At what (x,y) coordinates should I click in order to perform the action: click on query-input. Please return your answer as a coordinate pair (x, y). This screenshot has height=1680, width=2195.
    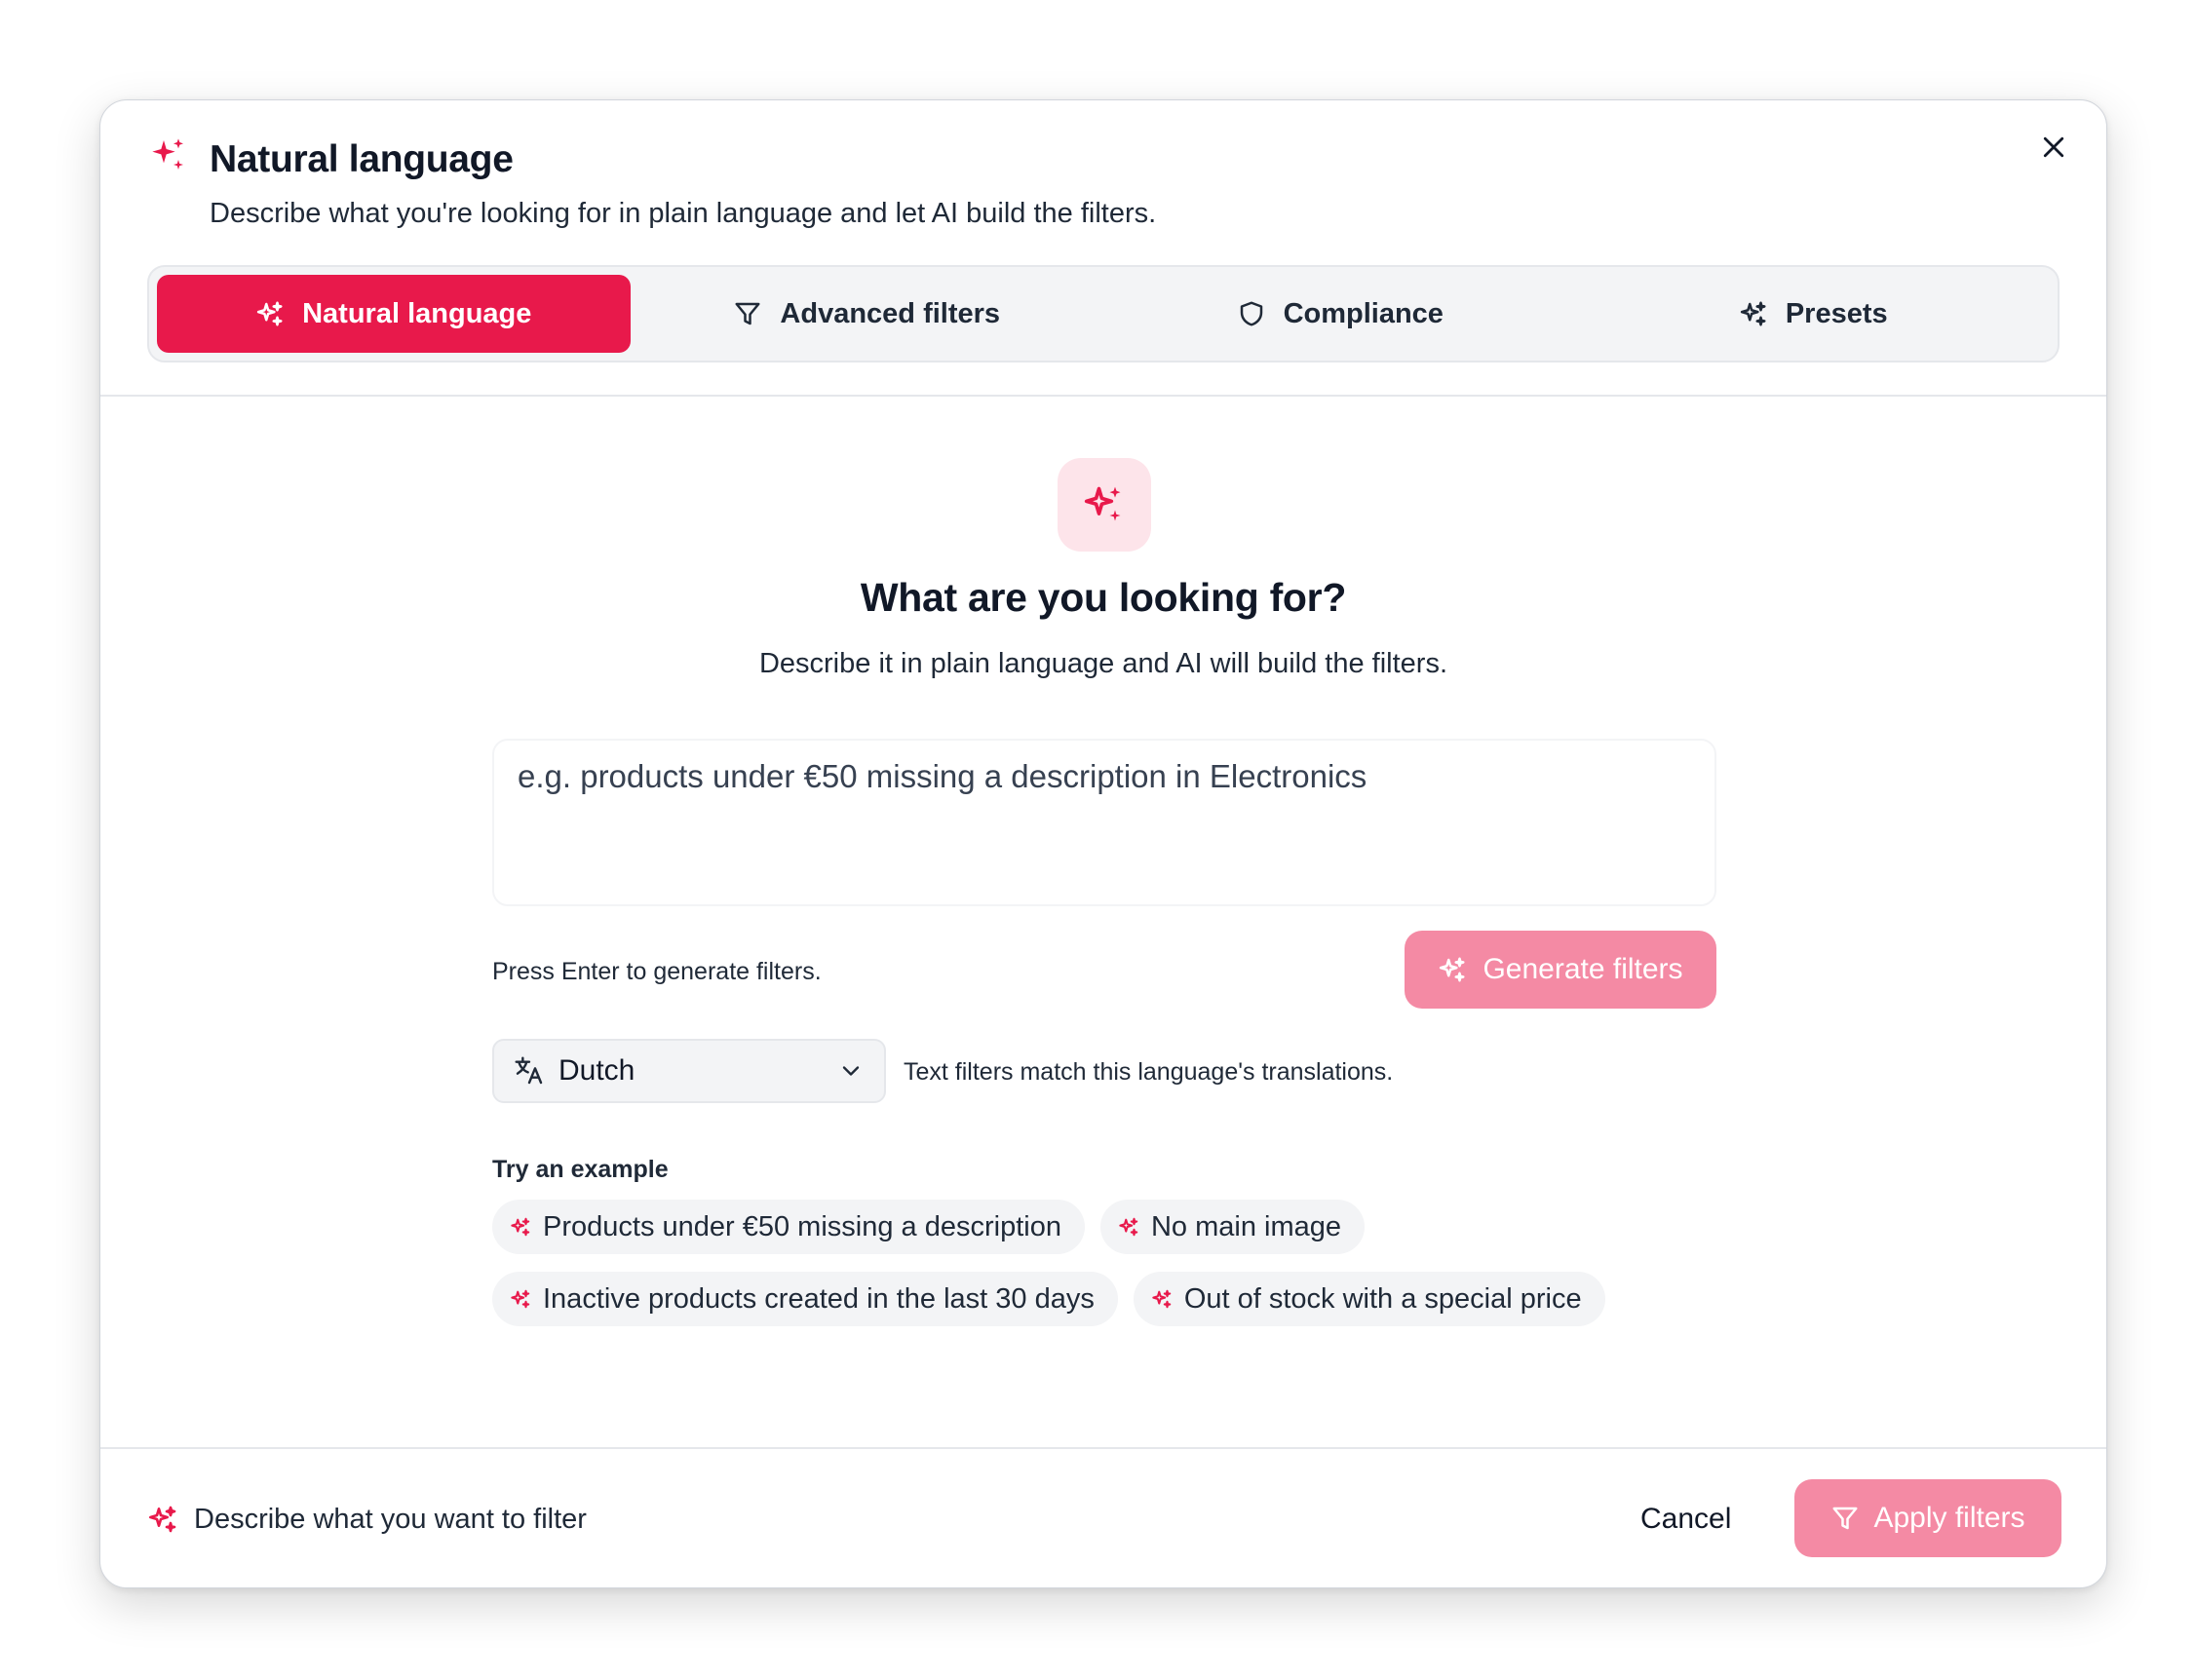
    Looking at the image, I should click on (1104, 822).